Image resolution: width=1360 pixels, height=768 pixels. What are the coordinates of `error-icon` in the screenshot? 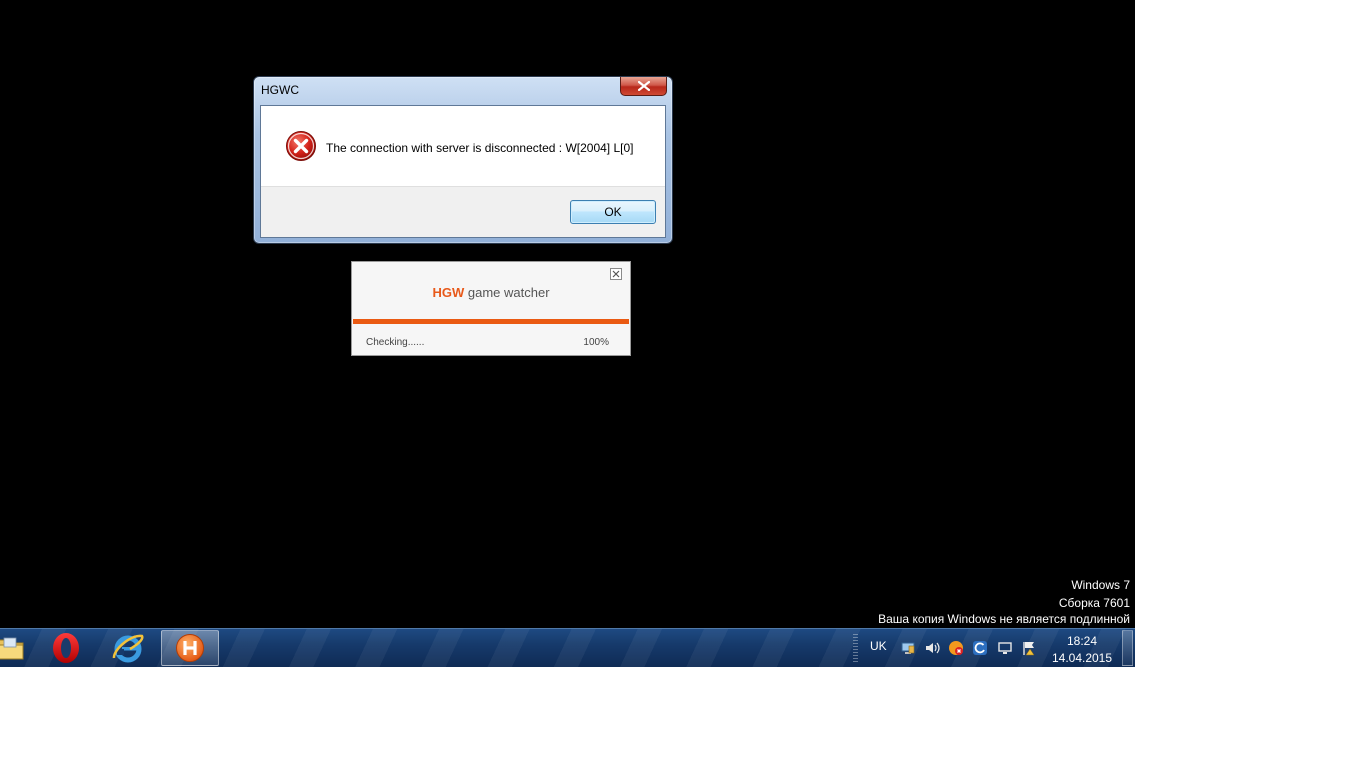 It's located at (301, 146).